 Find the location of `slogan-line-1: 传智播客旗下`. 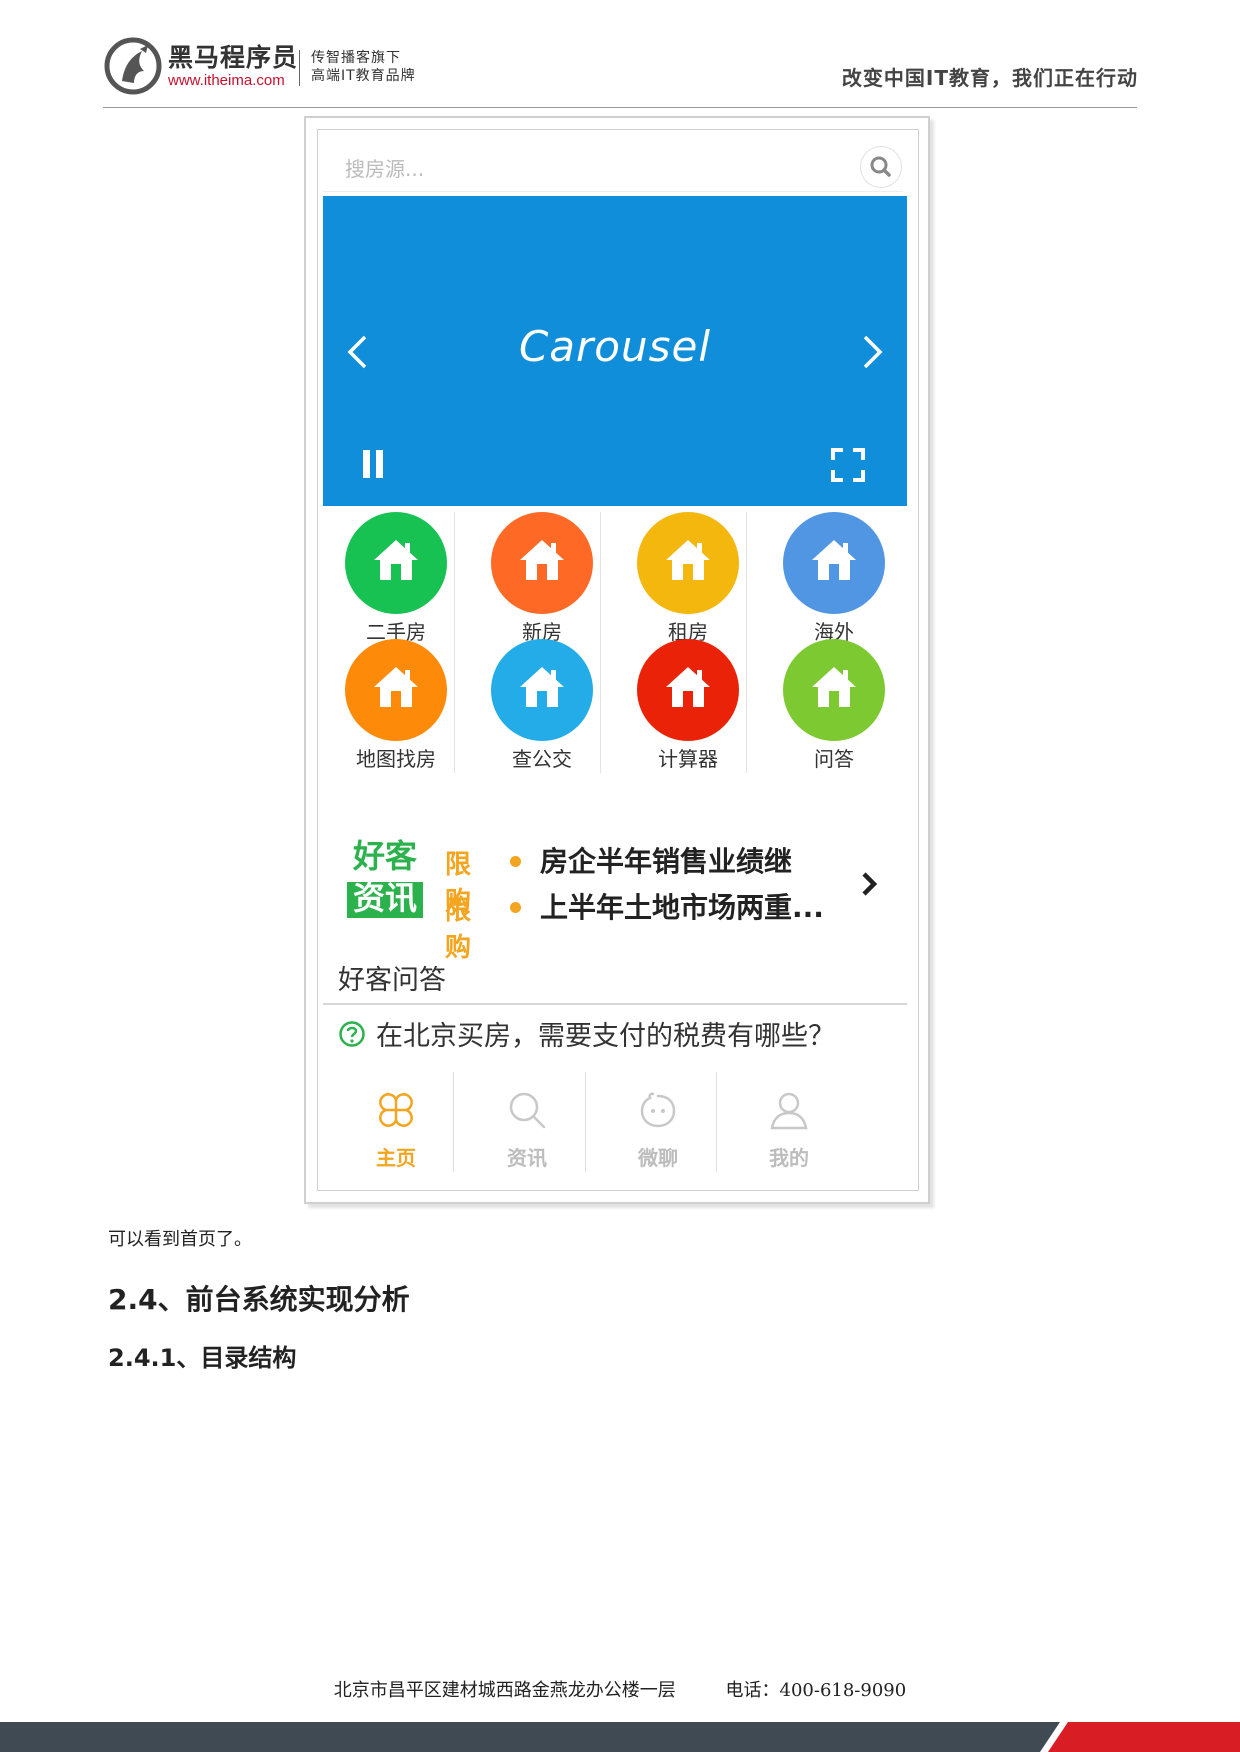

slogan-line-1: 传智播客旗下 is located at coordinates (356, 58).